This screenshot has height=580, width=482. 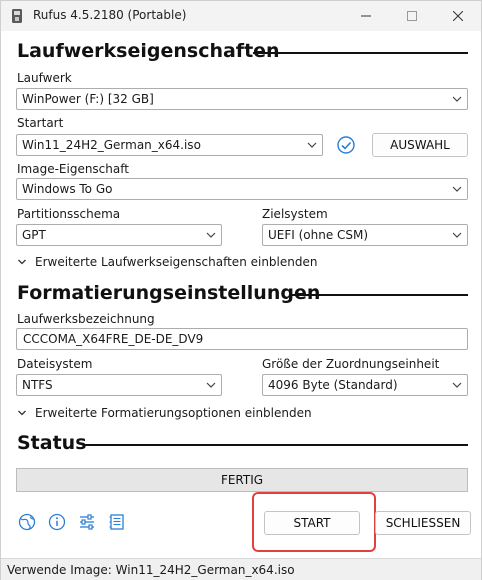 I want to click on select-image-button: AUSWAHL, so click(x=420, y=145).